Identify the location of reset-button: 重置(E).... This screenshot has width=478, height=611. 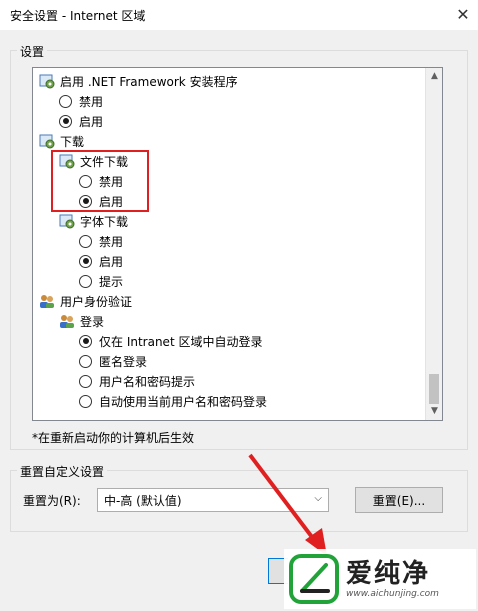
(399, 500).